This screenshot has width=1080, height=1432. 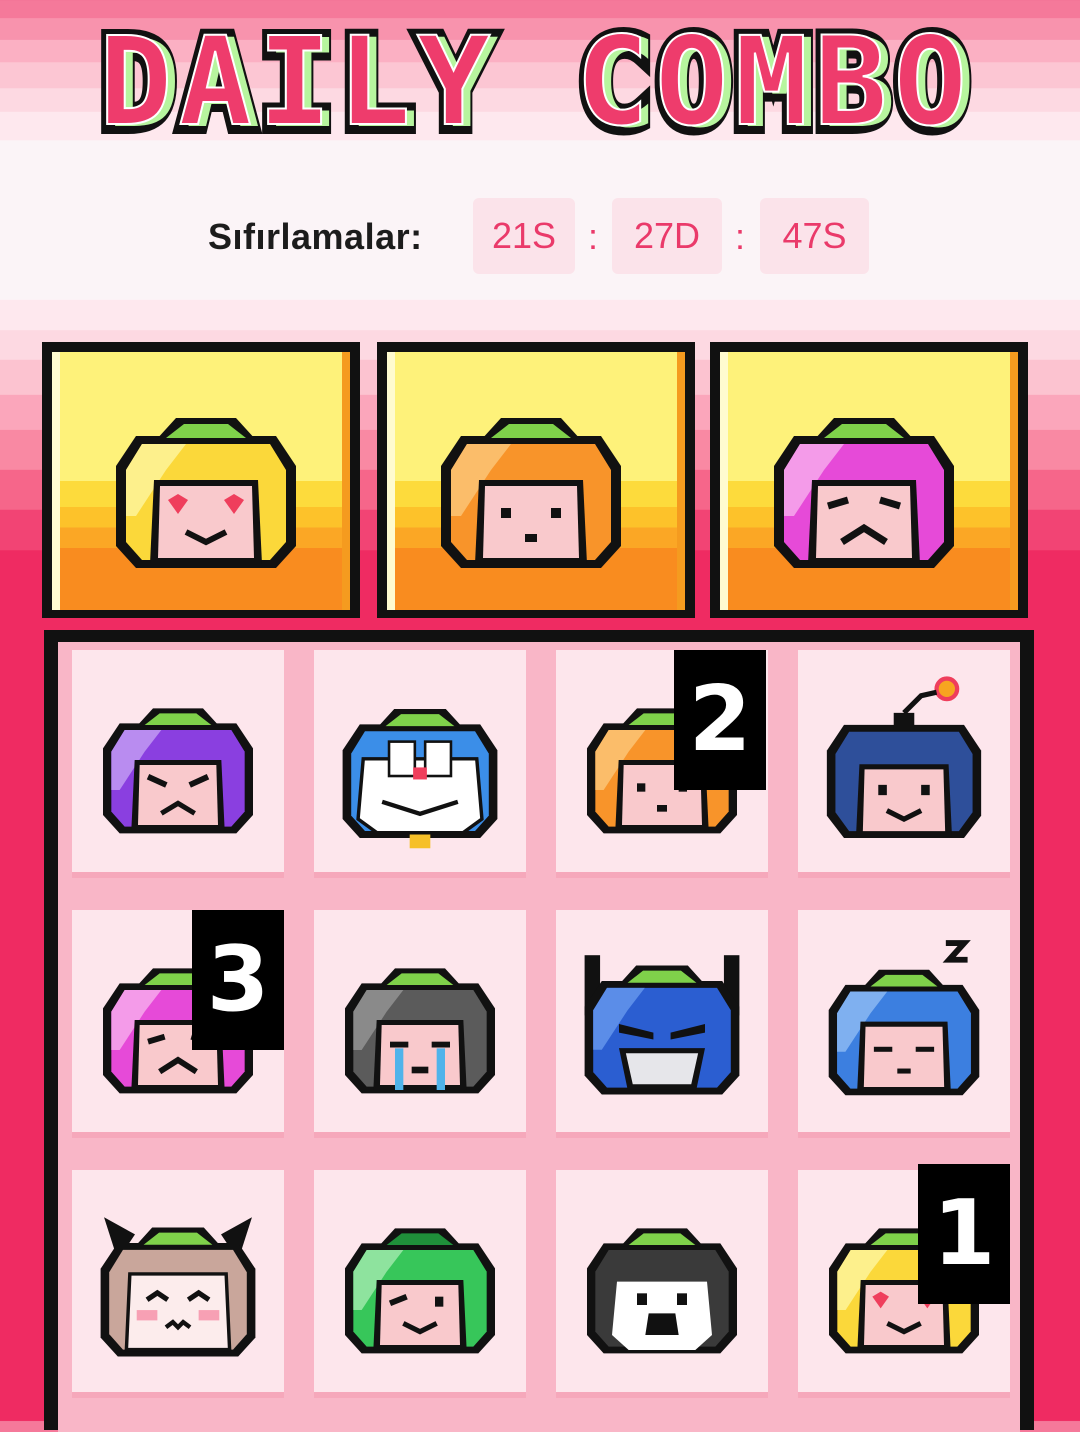 I want to click on tomato-blue-sleeping-icon, so click(x=904, y=1018).